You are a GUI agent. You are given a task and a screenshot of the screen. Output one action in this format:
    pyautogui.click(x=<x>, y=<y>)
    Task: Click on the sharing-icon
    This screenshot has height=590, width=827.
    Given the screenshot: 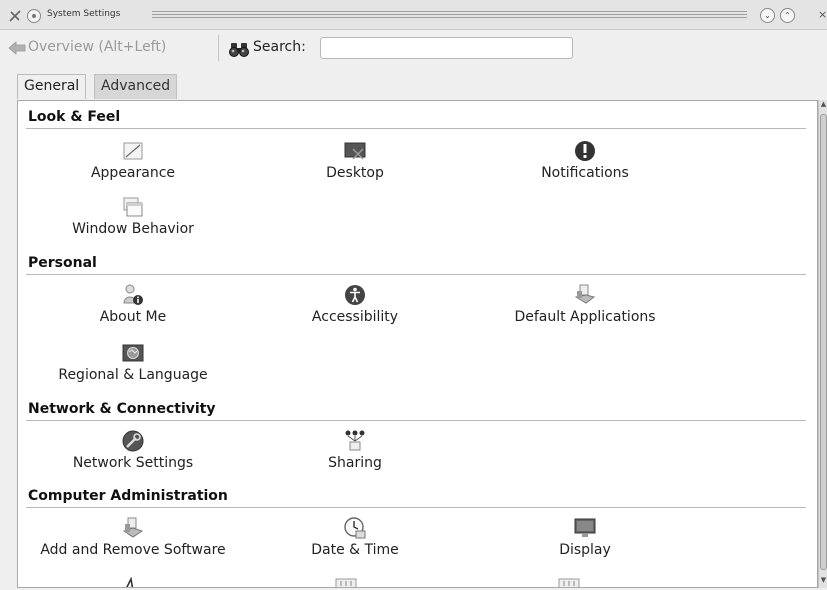 What is the action you would take?
    pyautogui.click(x=355, y=440)
    